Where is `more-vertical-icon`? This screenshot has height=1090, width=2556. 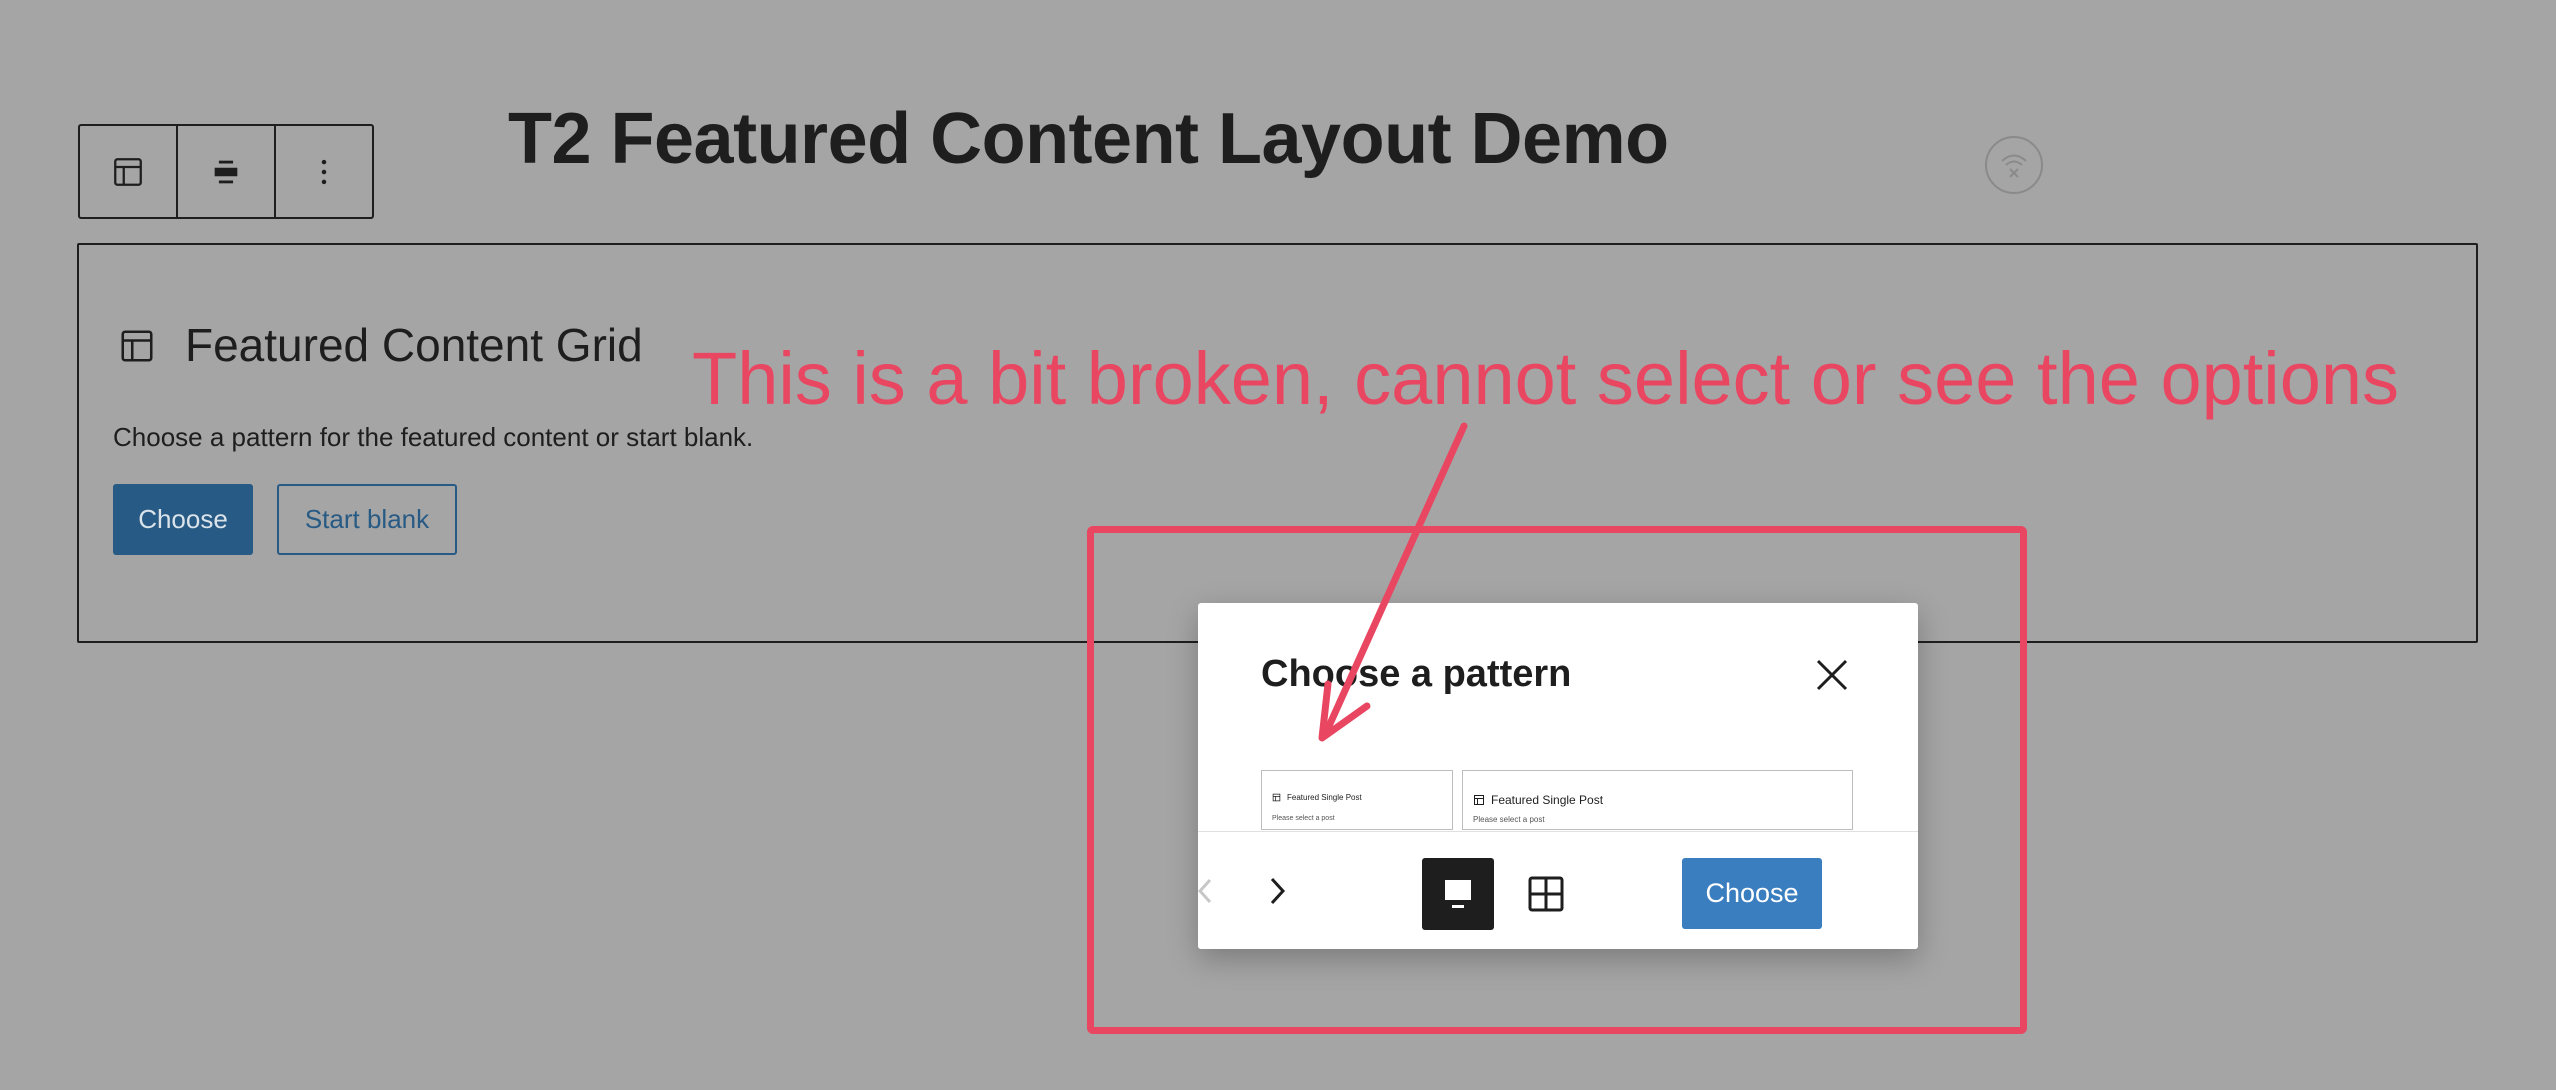 more-vertical-icon is located at coordinates (324, 171).